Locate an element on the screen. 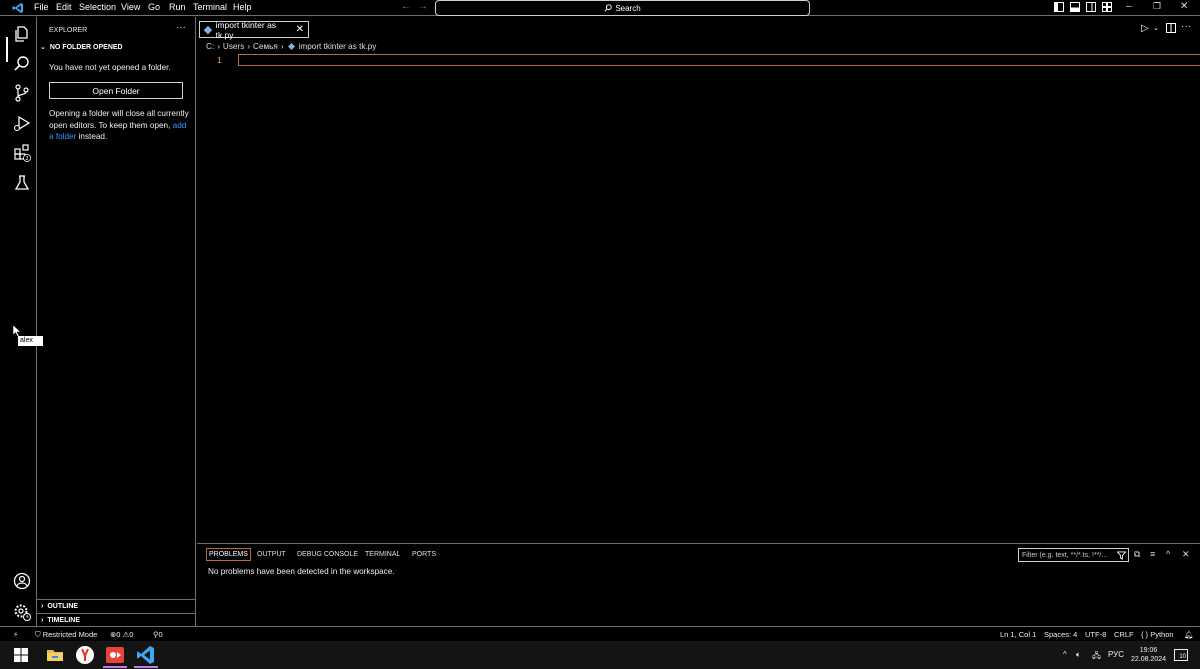 The width and height of the screenshot is (1200, 669). run-debug-icon is located at coordinates (22, 123).